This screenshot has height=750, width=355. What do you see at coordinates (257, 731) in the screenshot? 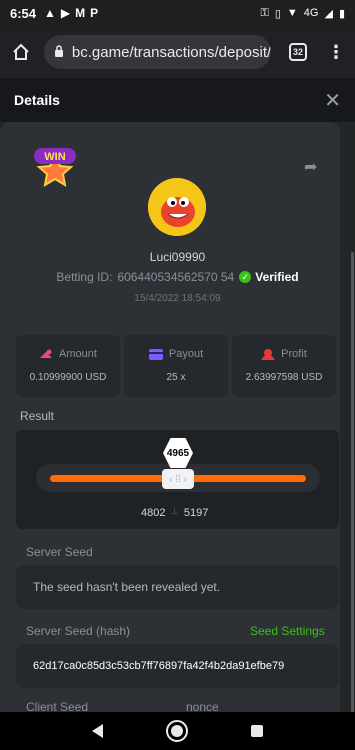
I see `recent-apps-icon` at bounding box center [257, 731].